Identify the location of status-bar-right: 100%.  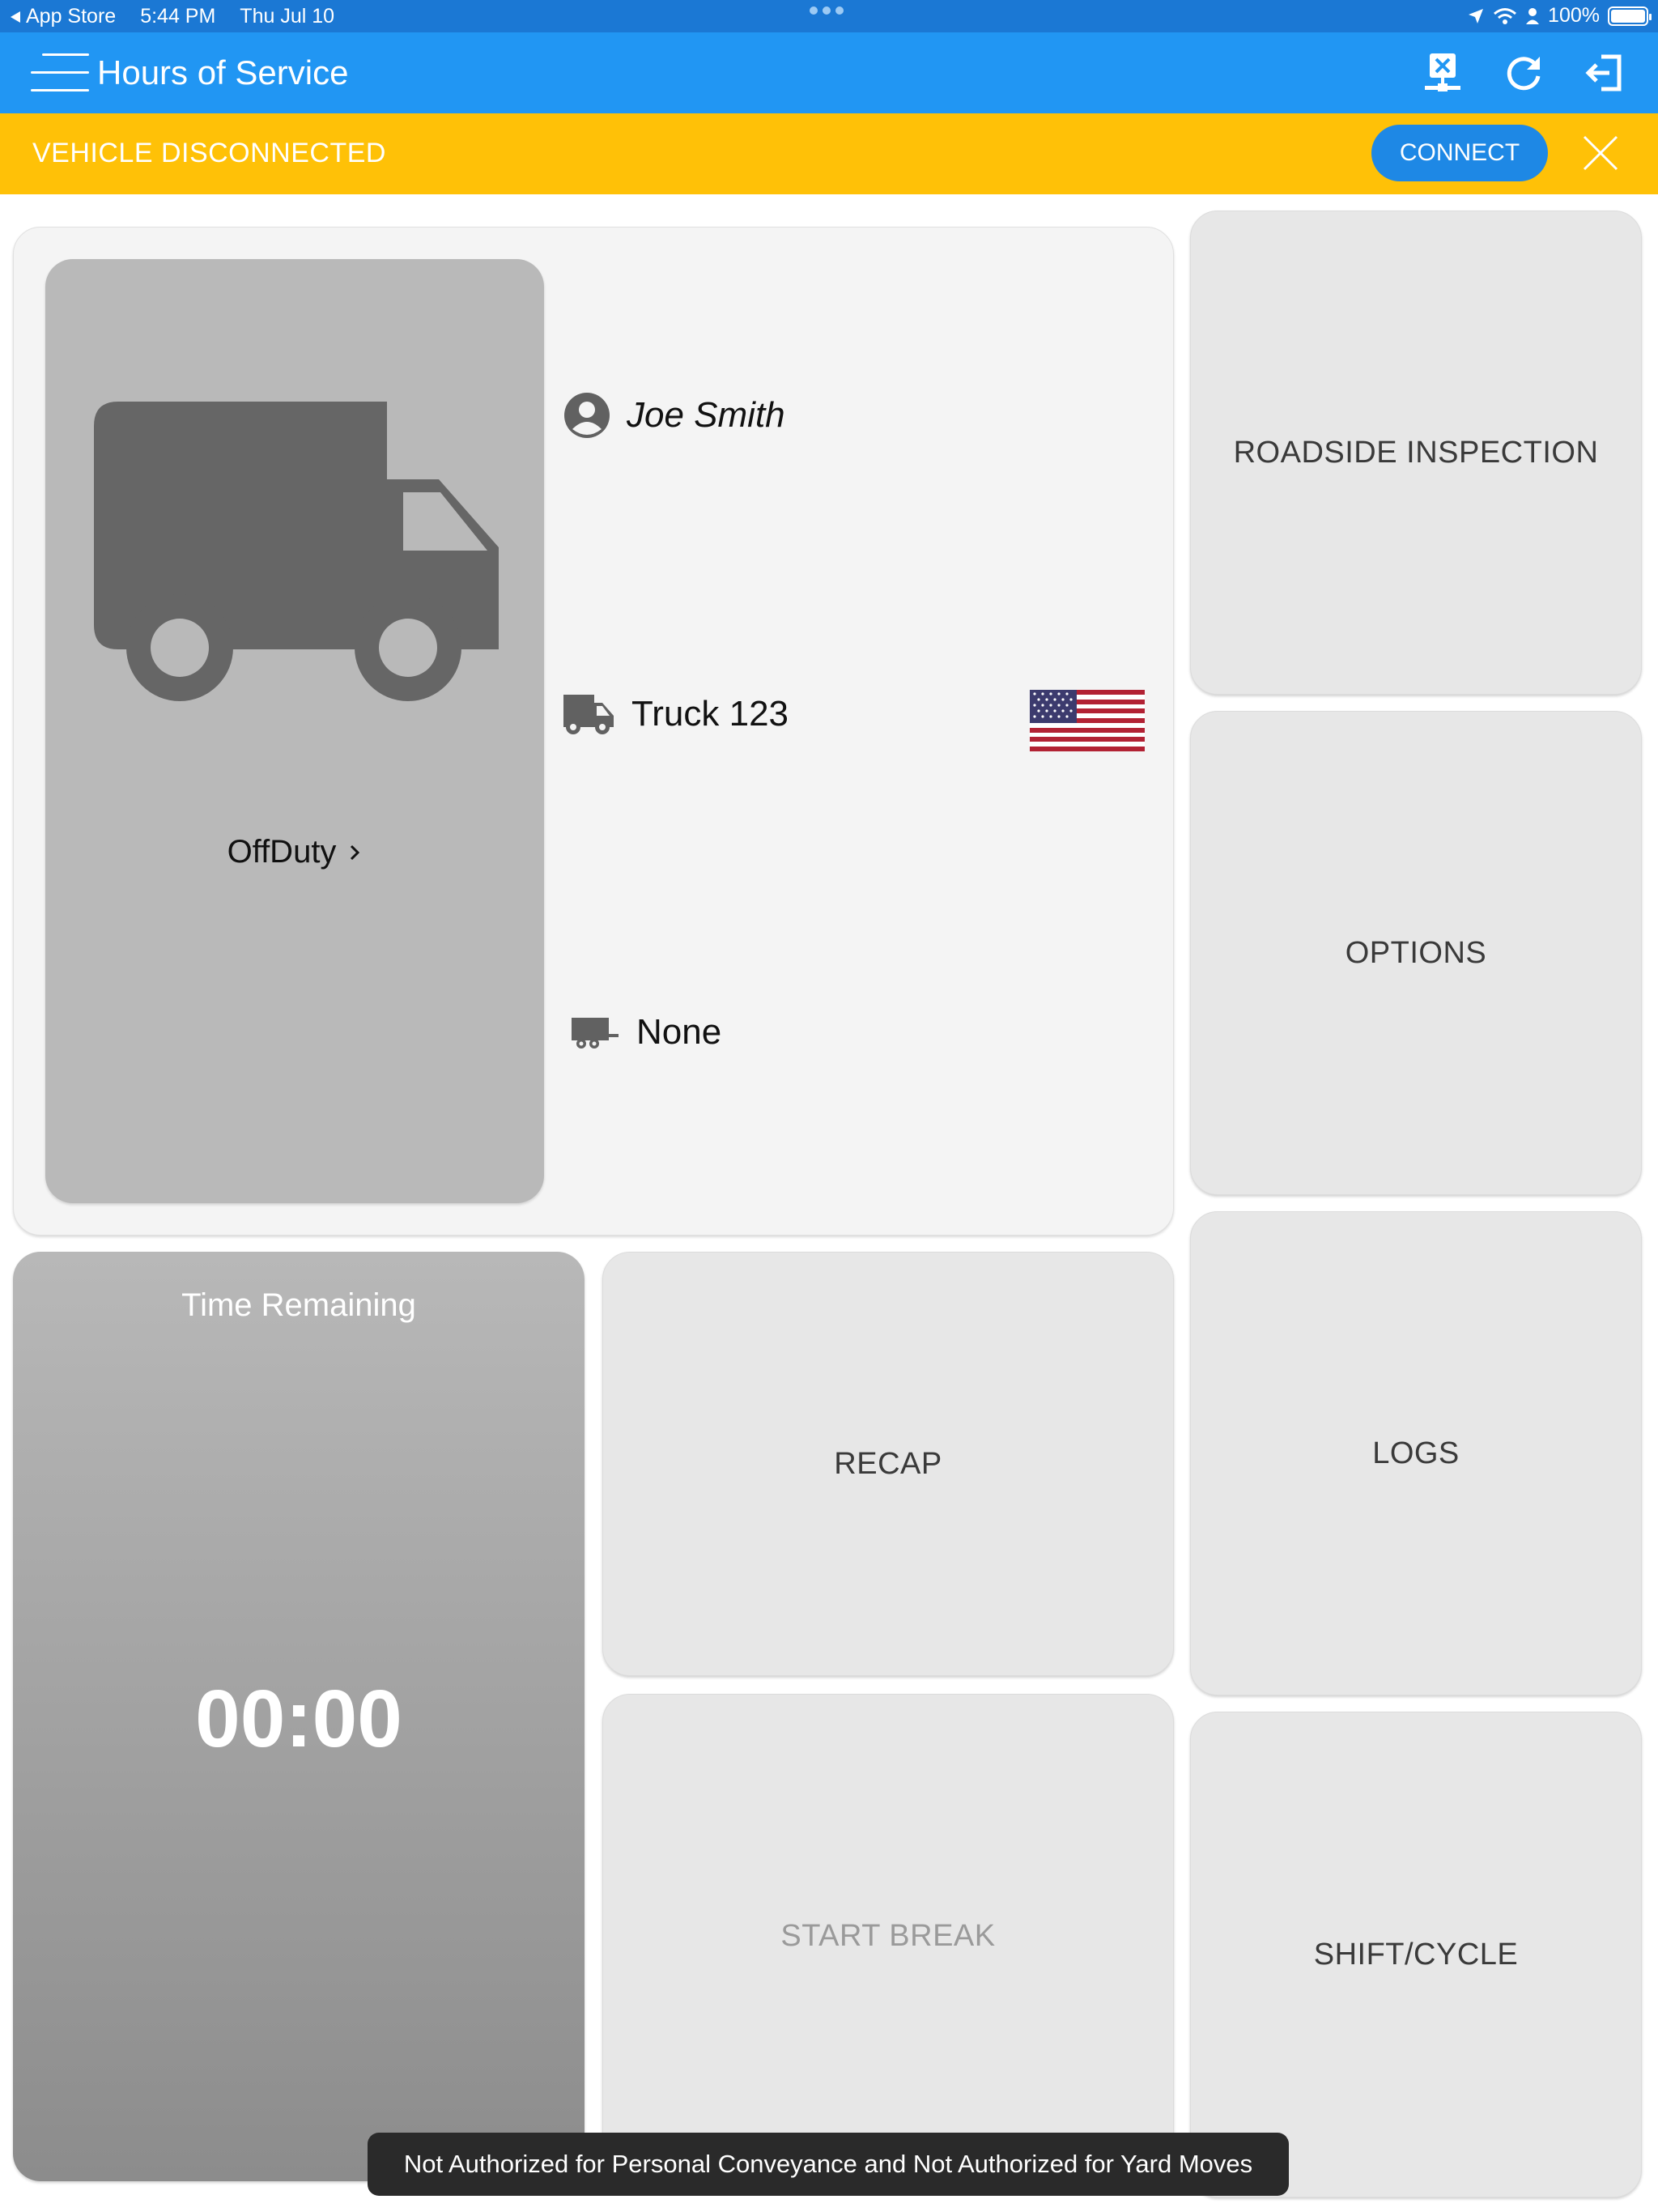
(1559, 16).